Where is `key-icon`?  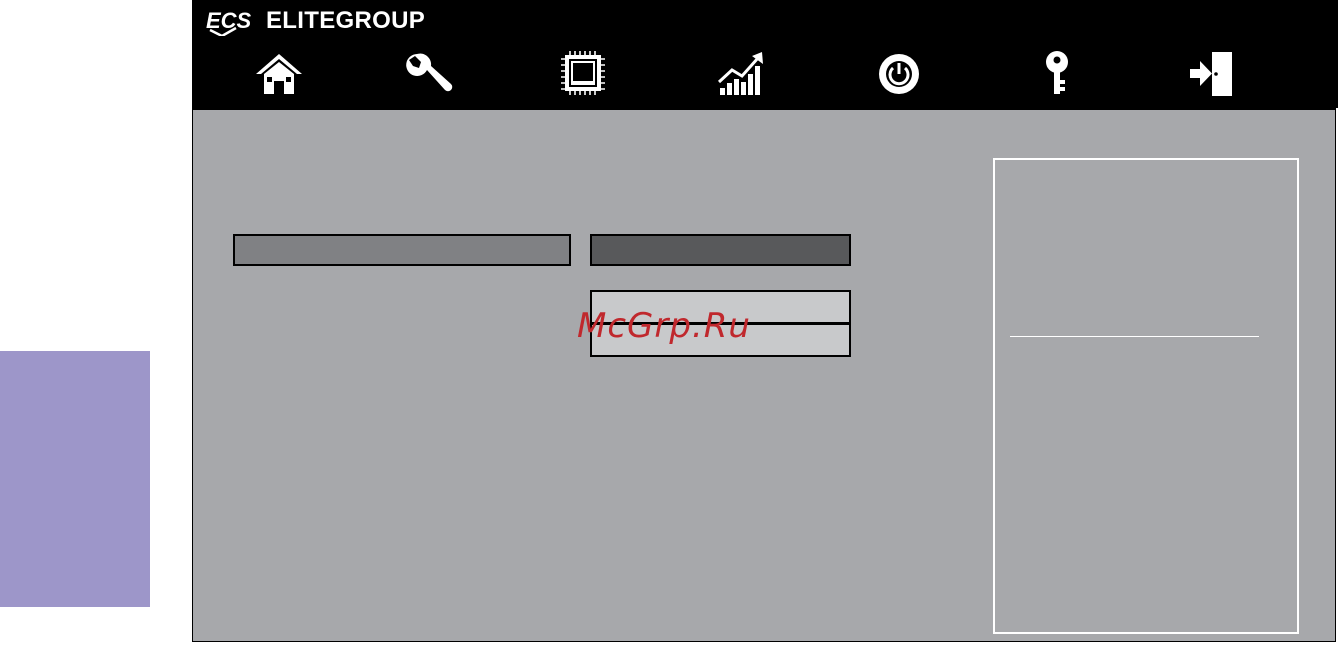
key-icon is located at coordinates (1057, 72).